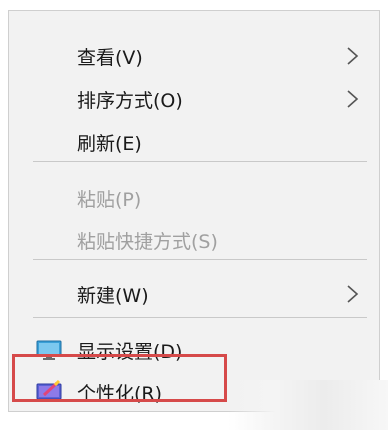  I want to click on menu-item-label: 新建(W), so click(113, 295).